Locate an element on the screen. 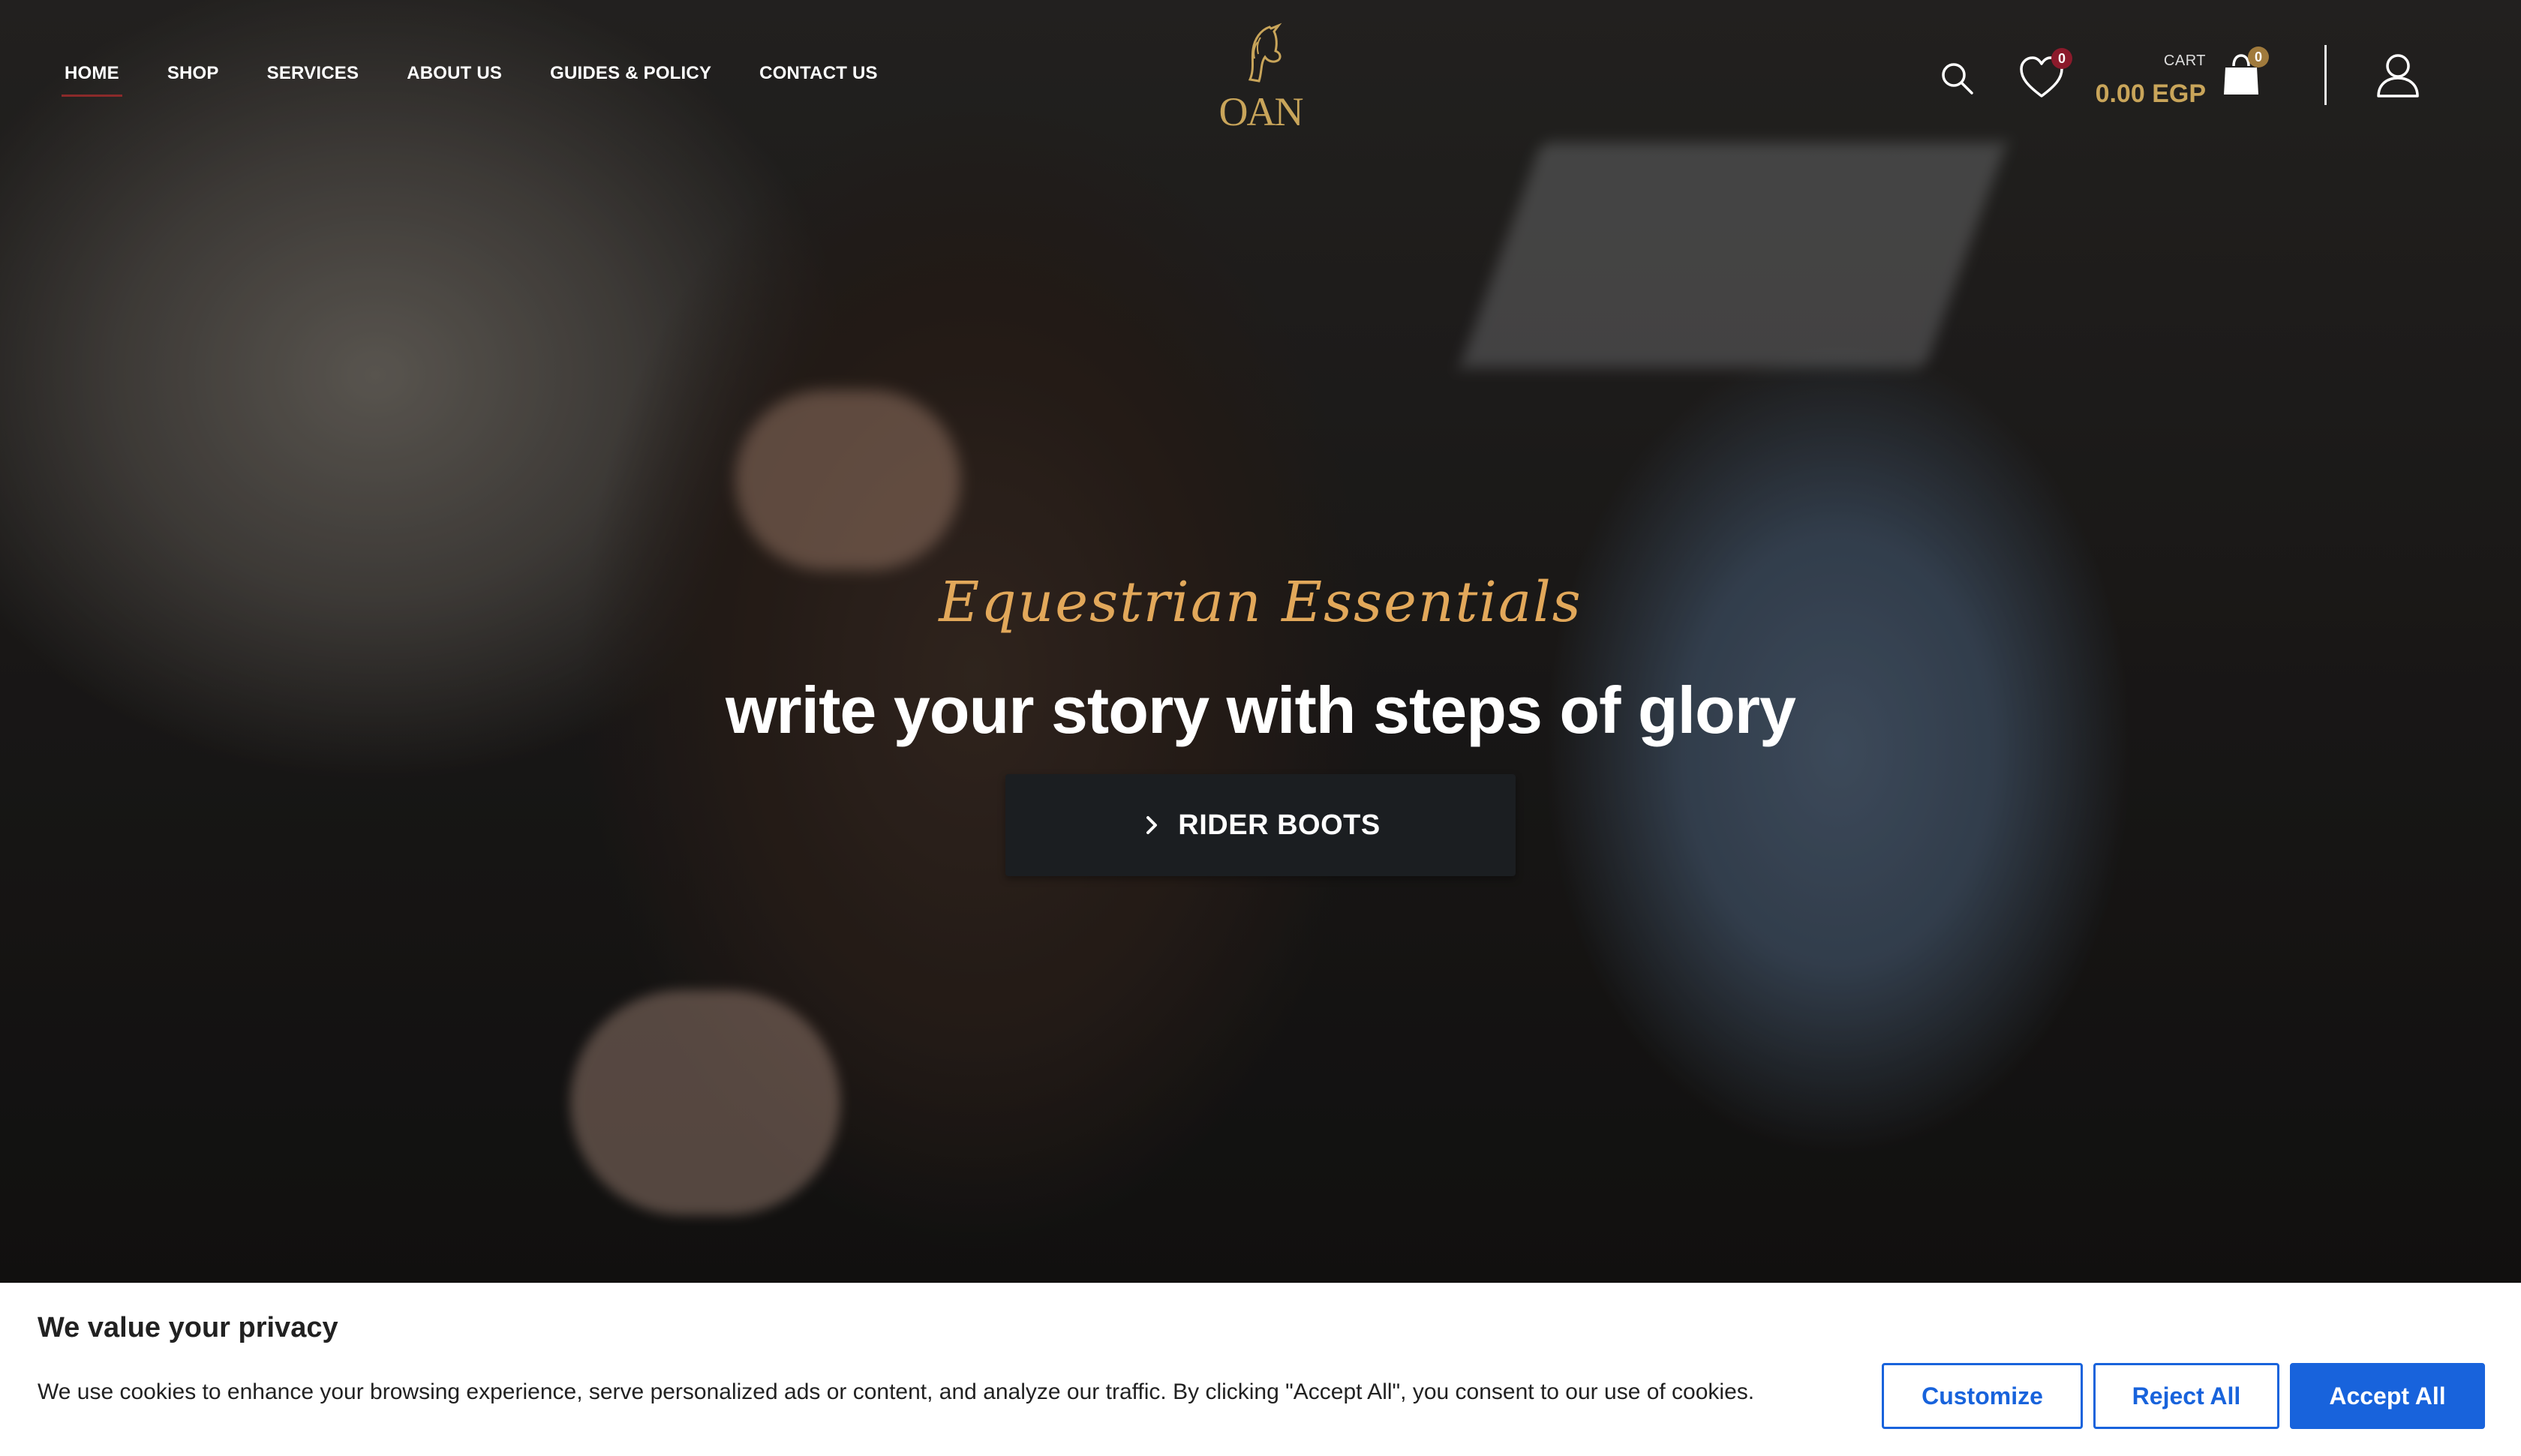 This screenshot has height=1456, width=2521. header-divider is located at coordinates (2325, 75).